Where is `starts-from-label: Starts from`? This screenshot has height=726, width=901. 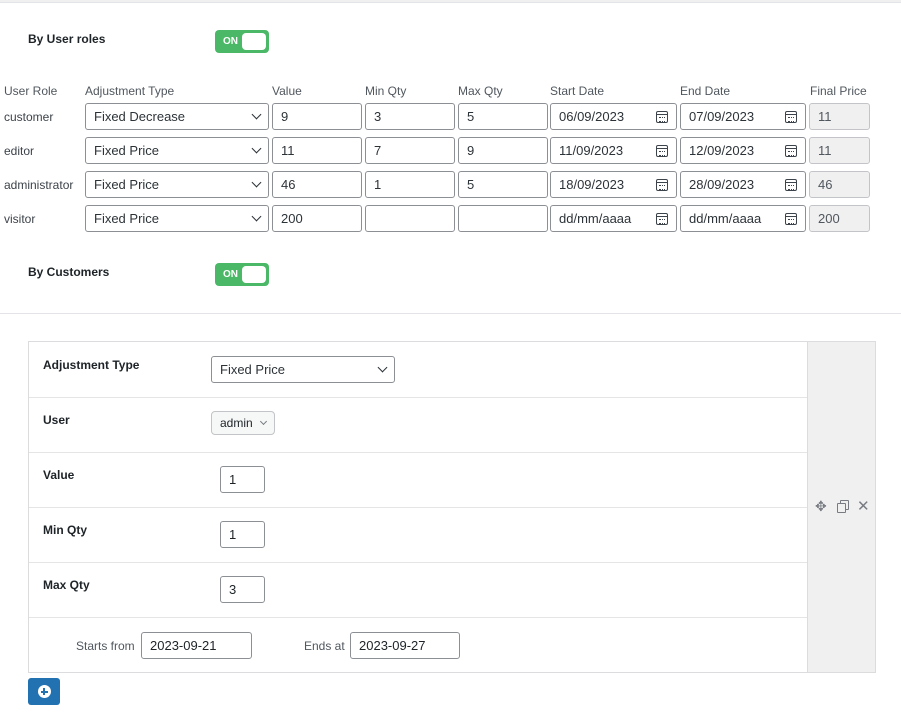
starts-from-label: Starts from is located at coordinates (105, 646).